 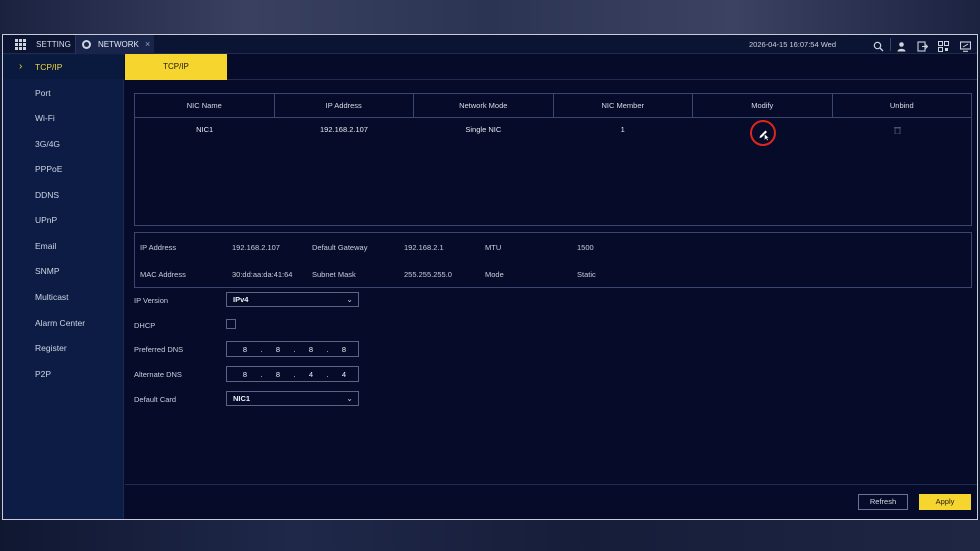 I want to click on apply-button: Apply, so click(x=945, y=502).